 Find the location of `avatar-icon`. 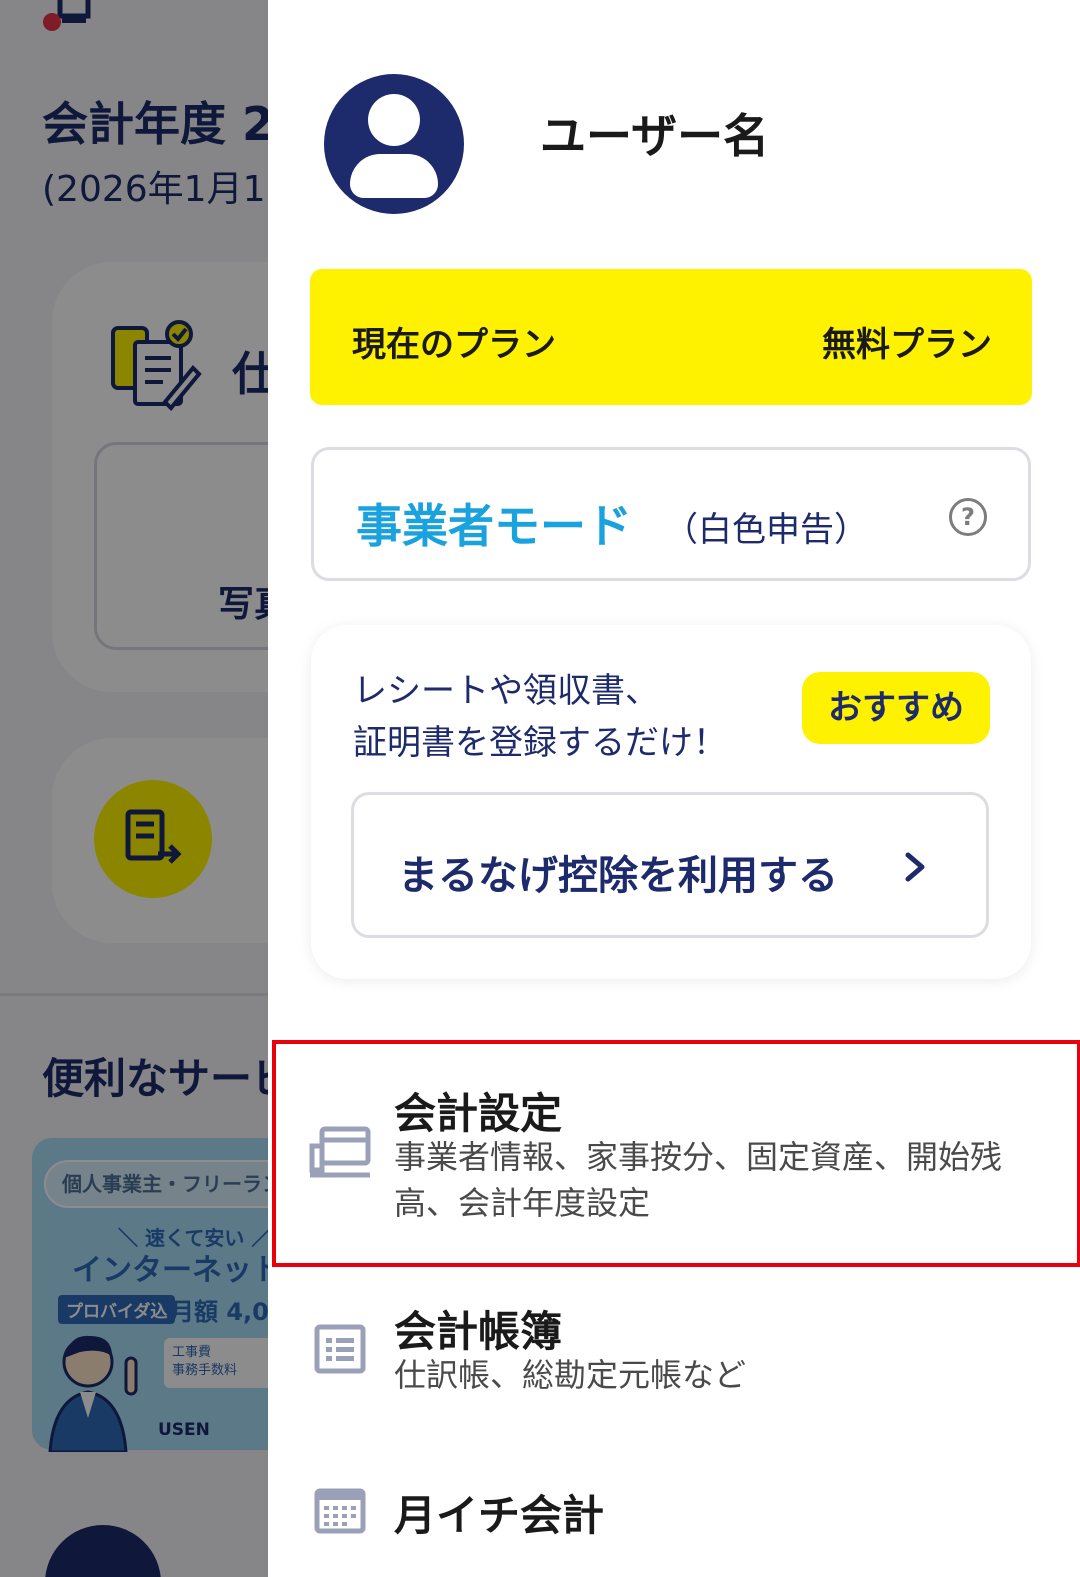

avatar-icon is located at coordinates (394, 144).